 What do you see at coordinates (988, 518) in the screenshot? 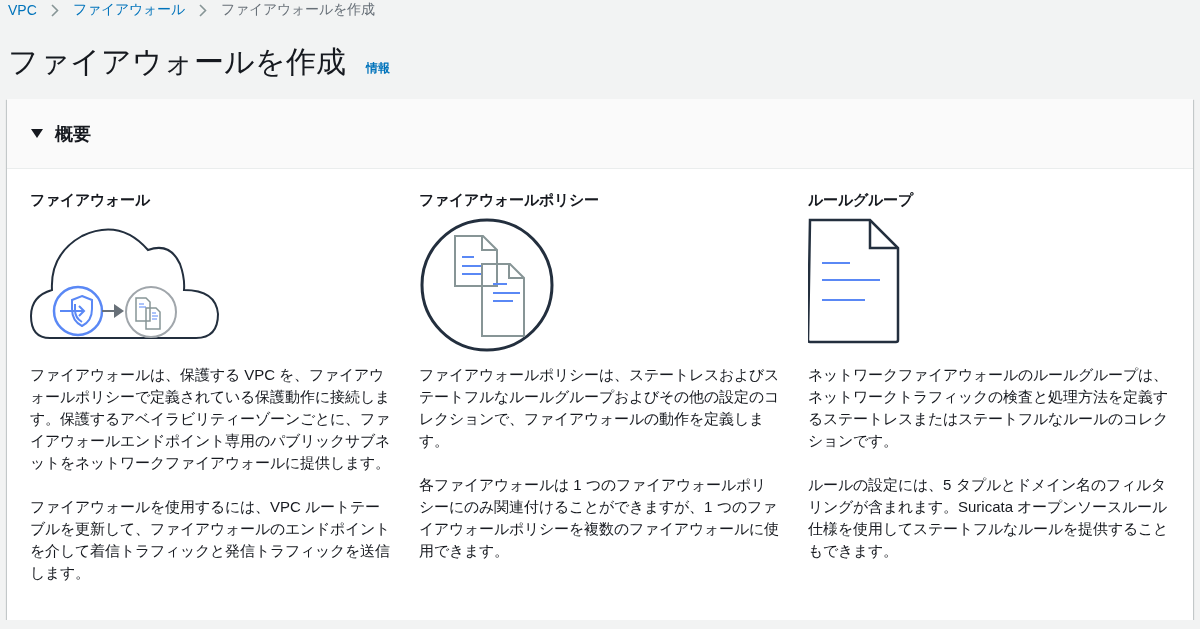
I see `description-text: ルールの設定には、5 タプルとドメイン名のフィルタリングが含まれます。Suricata オープンソースルール仕様を使用してステートフルなルールを提供することもできます。` at bounding box center [988, 518].